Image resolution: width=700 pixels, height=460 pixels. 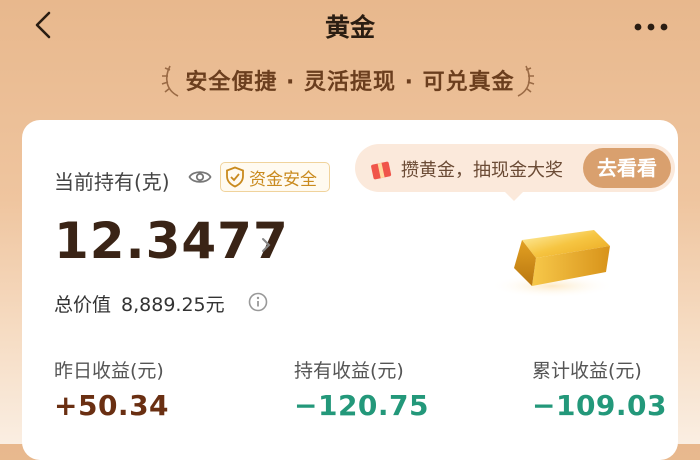 I want to click on stat-cumulative-label: 累计收益(元), so click(x=587, y=371).